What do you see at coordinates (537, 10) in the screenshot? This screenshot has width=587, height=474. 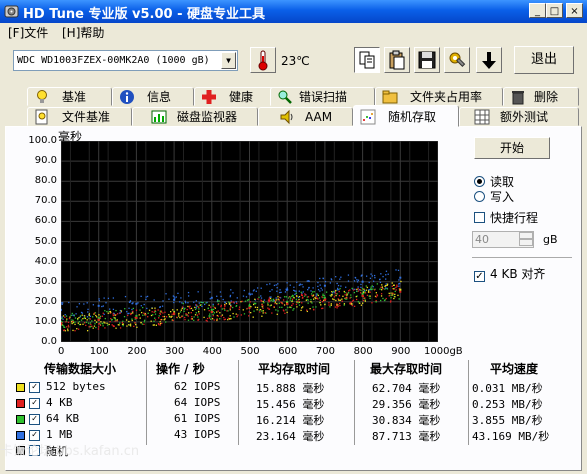 I see `minimize-button: _` at bounding box center [537, 10].